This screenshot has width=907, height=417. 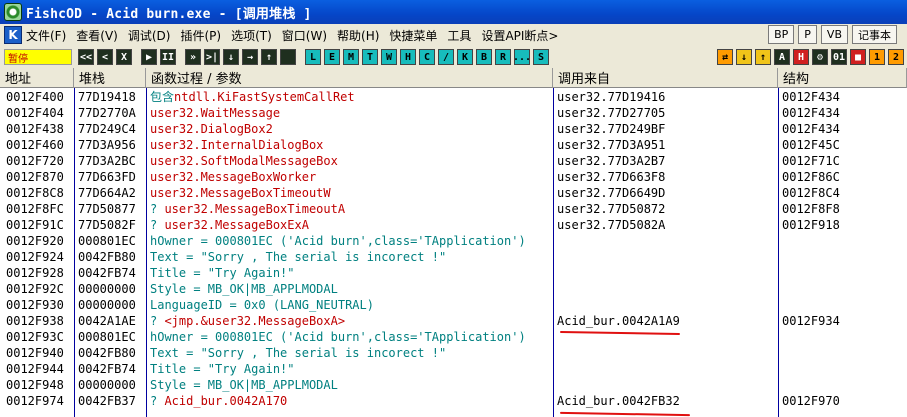 What do you see at coordinates (611, 145) in the screenshot?
I see `cell-called-from: user32.77D3A951` at bounding box center [611, 145].